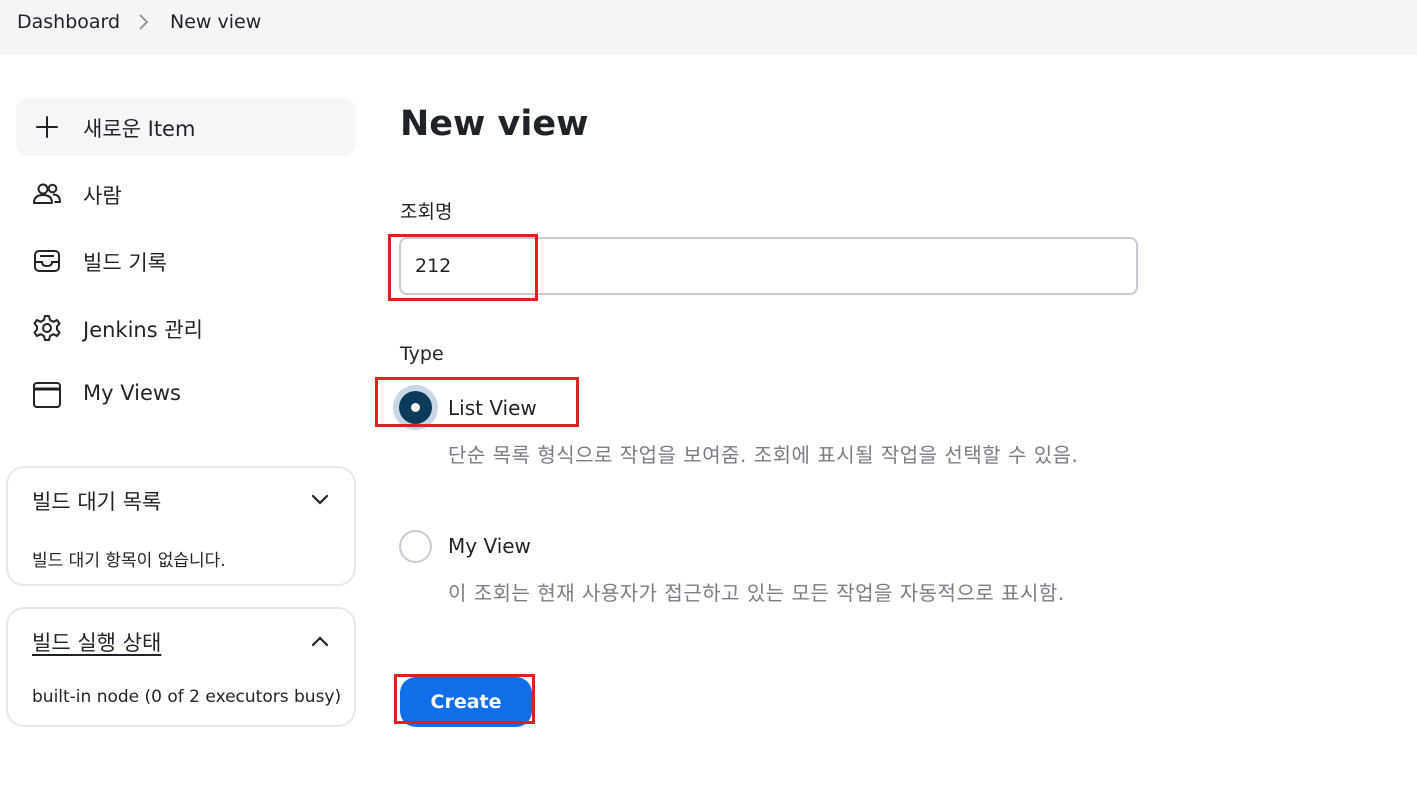 This screenshot has width=1417, height=790. I want to click on radio-my-view, so click(415, 546).